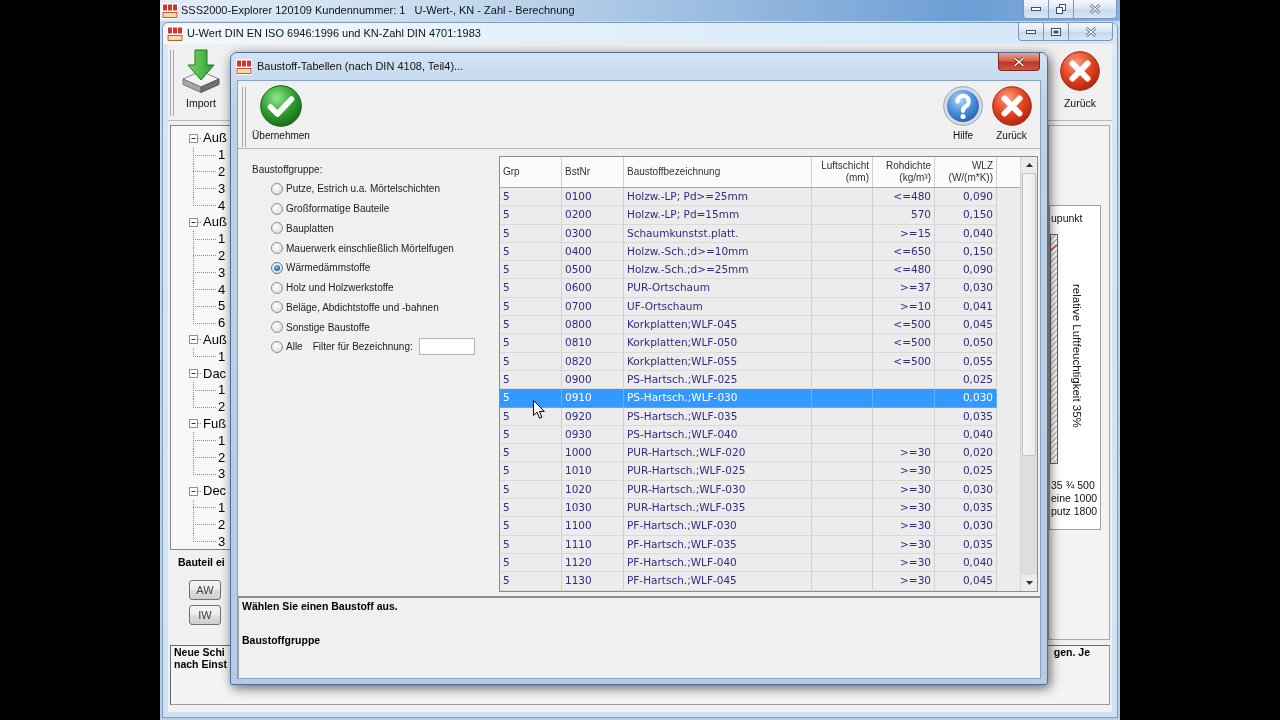 The height and width of the screenshot is (720, 1280). What do you see at coordinates (748, 508) in the screenshot?
I see `table-row: 5 1030 PUR-Hartsch.;WLF-035 >=30 0,035` at bounding box center [748, 508].